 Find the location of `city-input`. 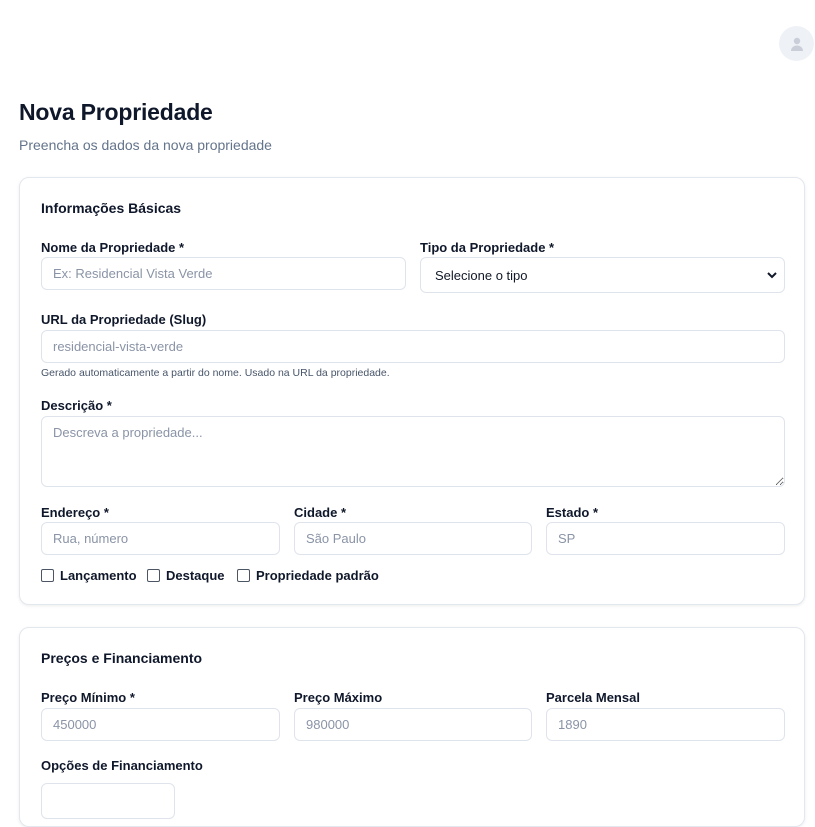

city-input is located at coordinates (413, 538).